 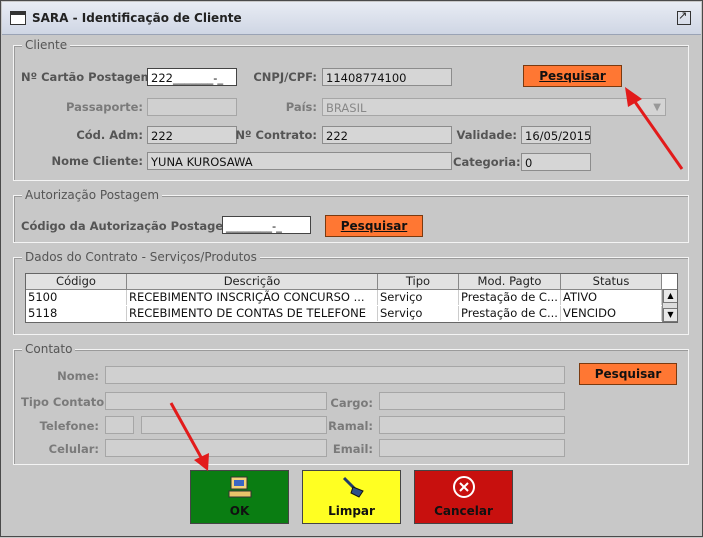 I want to click on column-header: Descrição, so click(x=252, y=281).